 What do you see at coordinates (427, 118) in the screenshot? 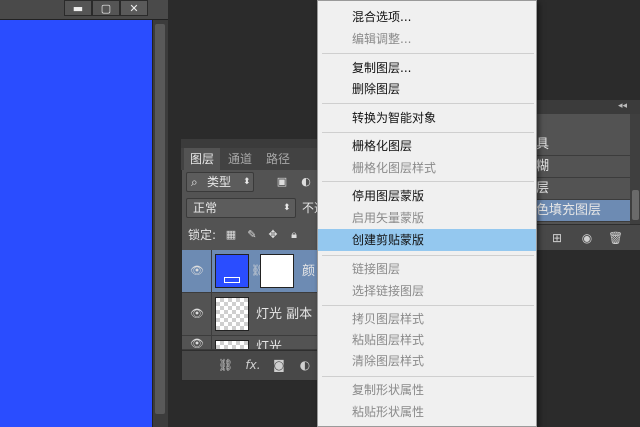
I see `menu-item-convert-smart-object: 转换为智能对象` at bounding box center [427, 118].